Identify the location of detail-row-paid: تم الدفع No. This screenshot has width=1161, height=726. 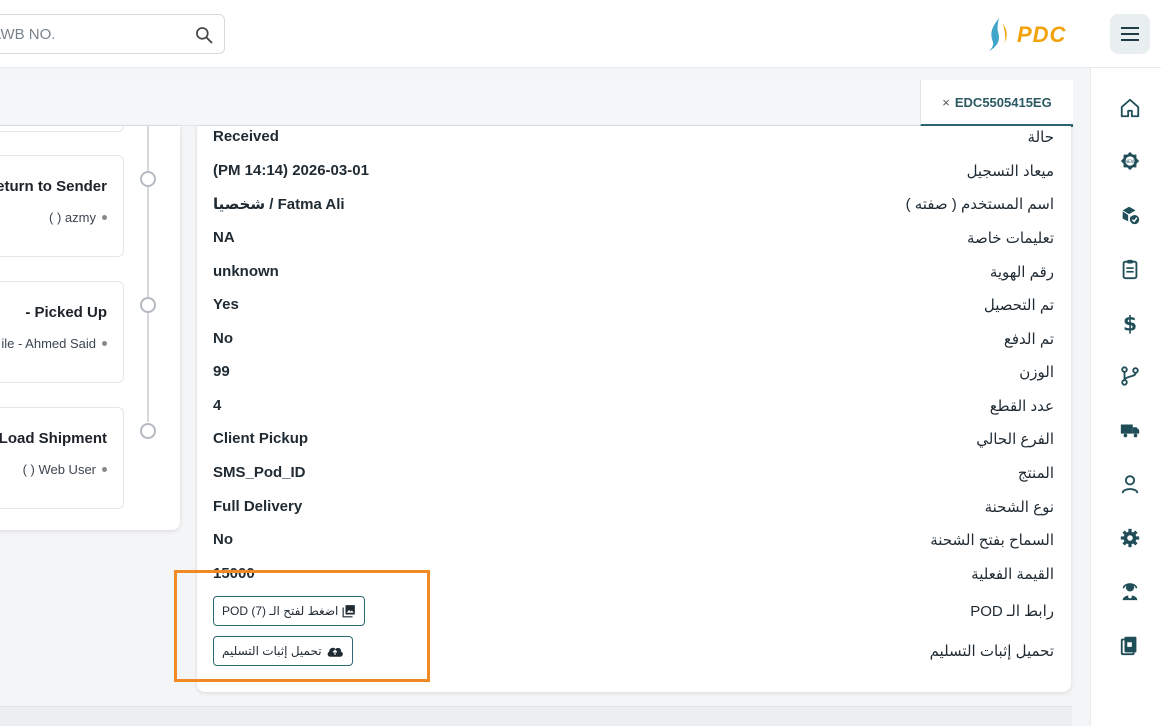
(634, 343).